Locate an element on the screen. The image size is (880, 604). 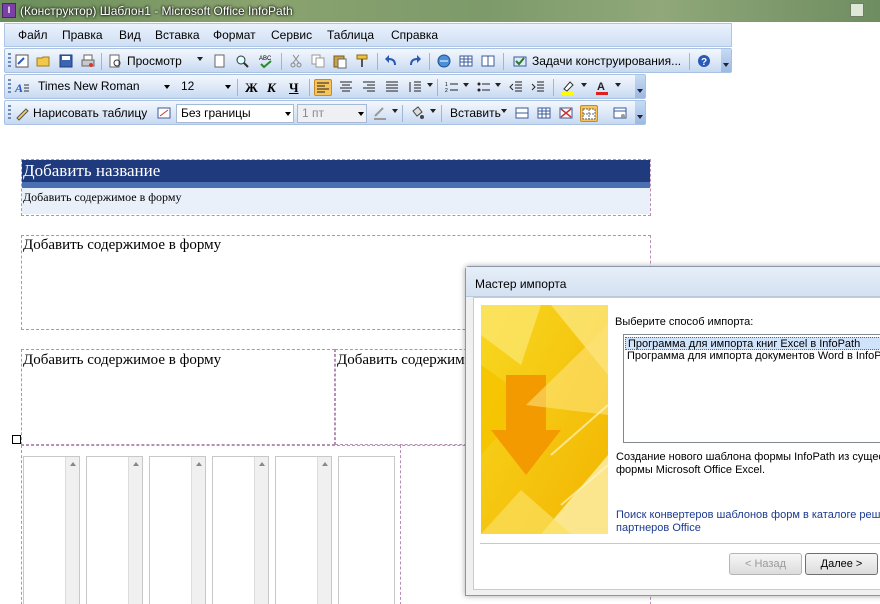
menu-format: Формат is located at coordinates (234, 35).